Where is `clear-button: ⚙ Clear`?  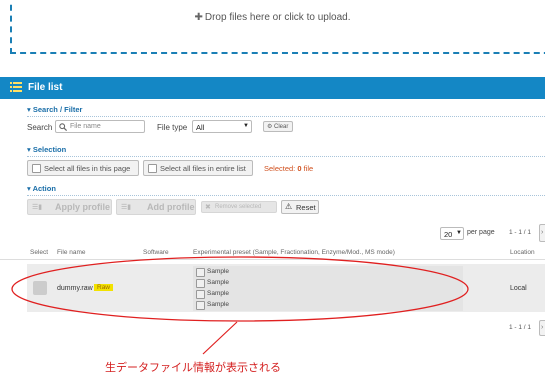 clear-button: ⚙ Clear is located at coordinates (278, 126).